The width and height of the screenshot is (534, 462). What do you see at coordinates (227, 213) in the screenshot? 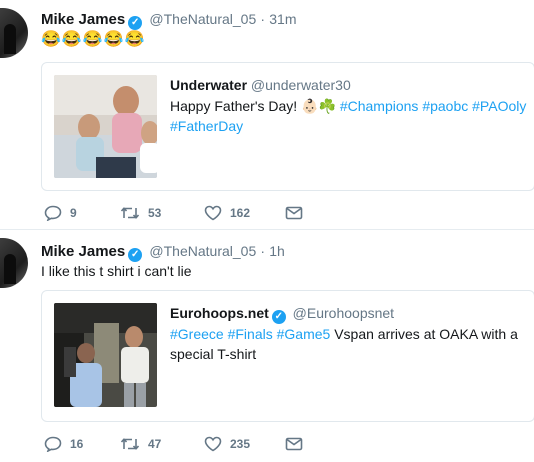
I see `like-button: 162` at bounding box center [227, 213].